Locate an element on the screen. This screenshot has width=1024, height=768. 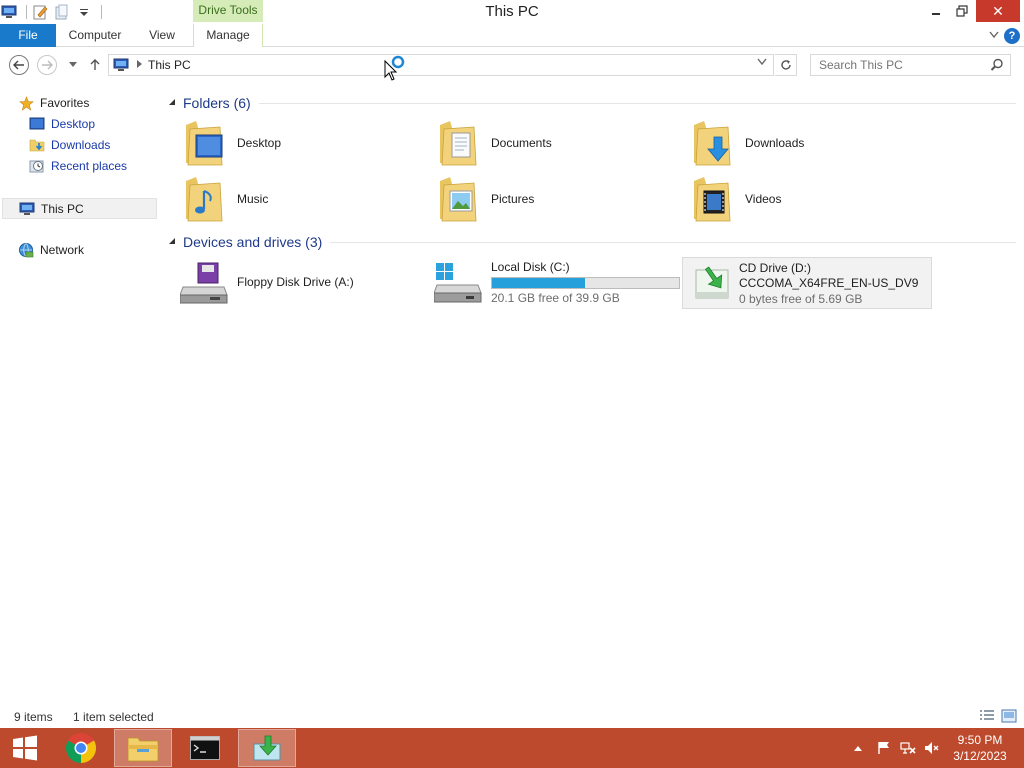
chevron-up-icon is located at coordinates (858, 748).